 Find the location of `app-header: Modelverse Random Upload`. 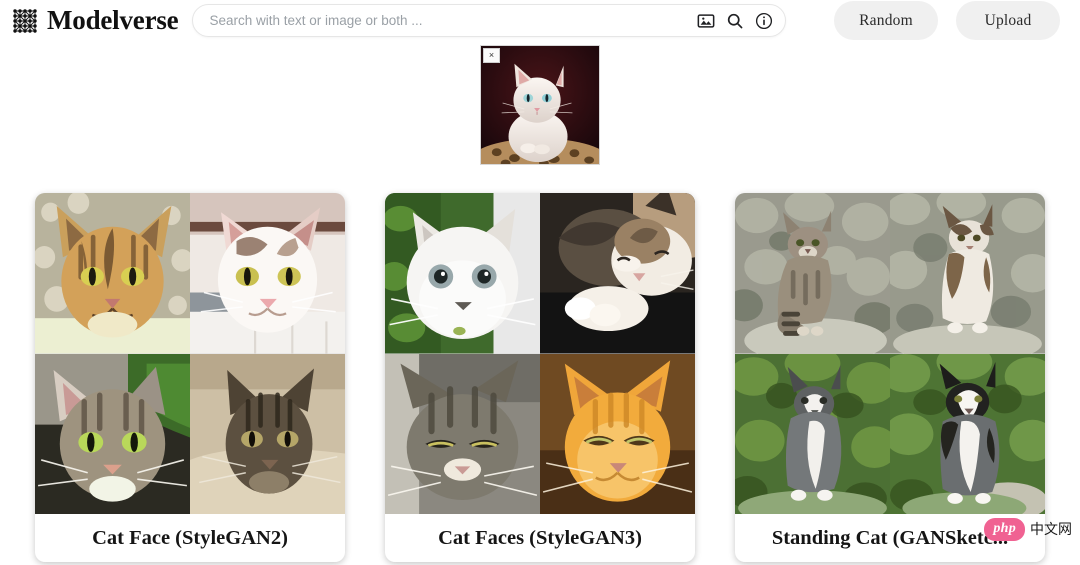

app-header: Modelverse Random Upload is located at coordinates (540, 20).